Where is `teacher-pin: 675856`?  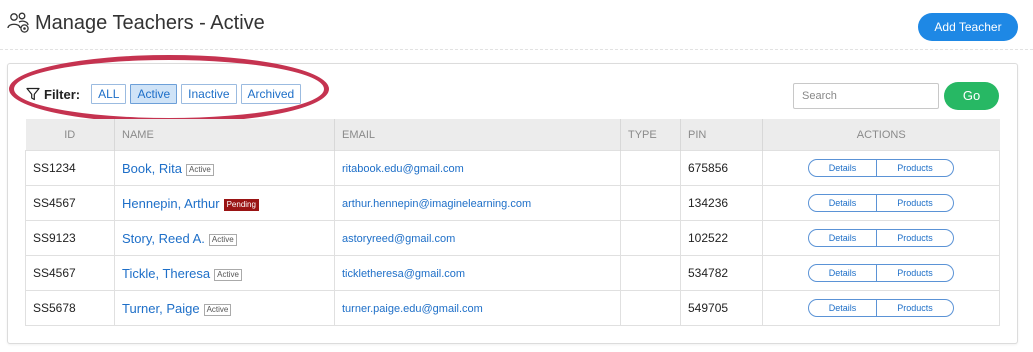 teacher-pin: 675856 is located at coordinates (721, 168).